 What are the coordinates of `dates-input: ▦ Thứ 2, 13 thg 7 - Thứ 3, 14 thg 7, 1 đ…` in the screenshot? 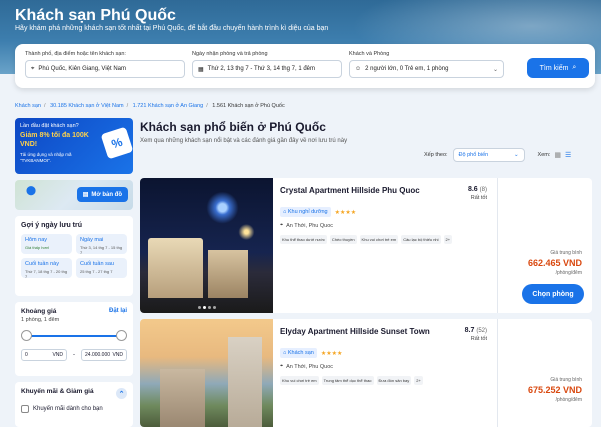 It's located at (267, 69).